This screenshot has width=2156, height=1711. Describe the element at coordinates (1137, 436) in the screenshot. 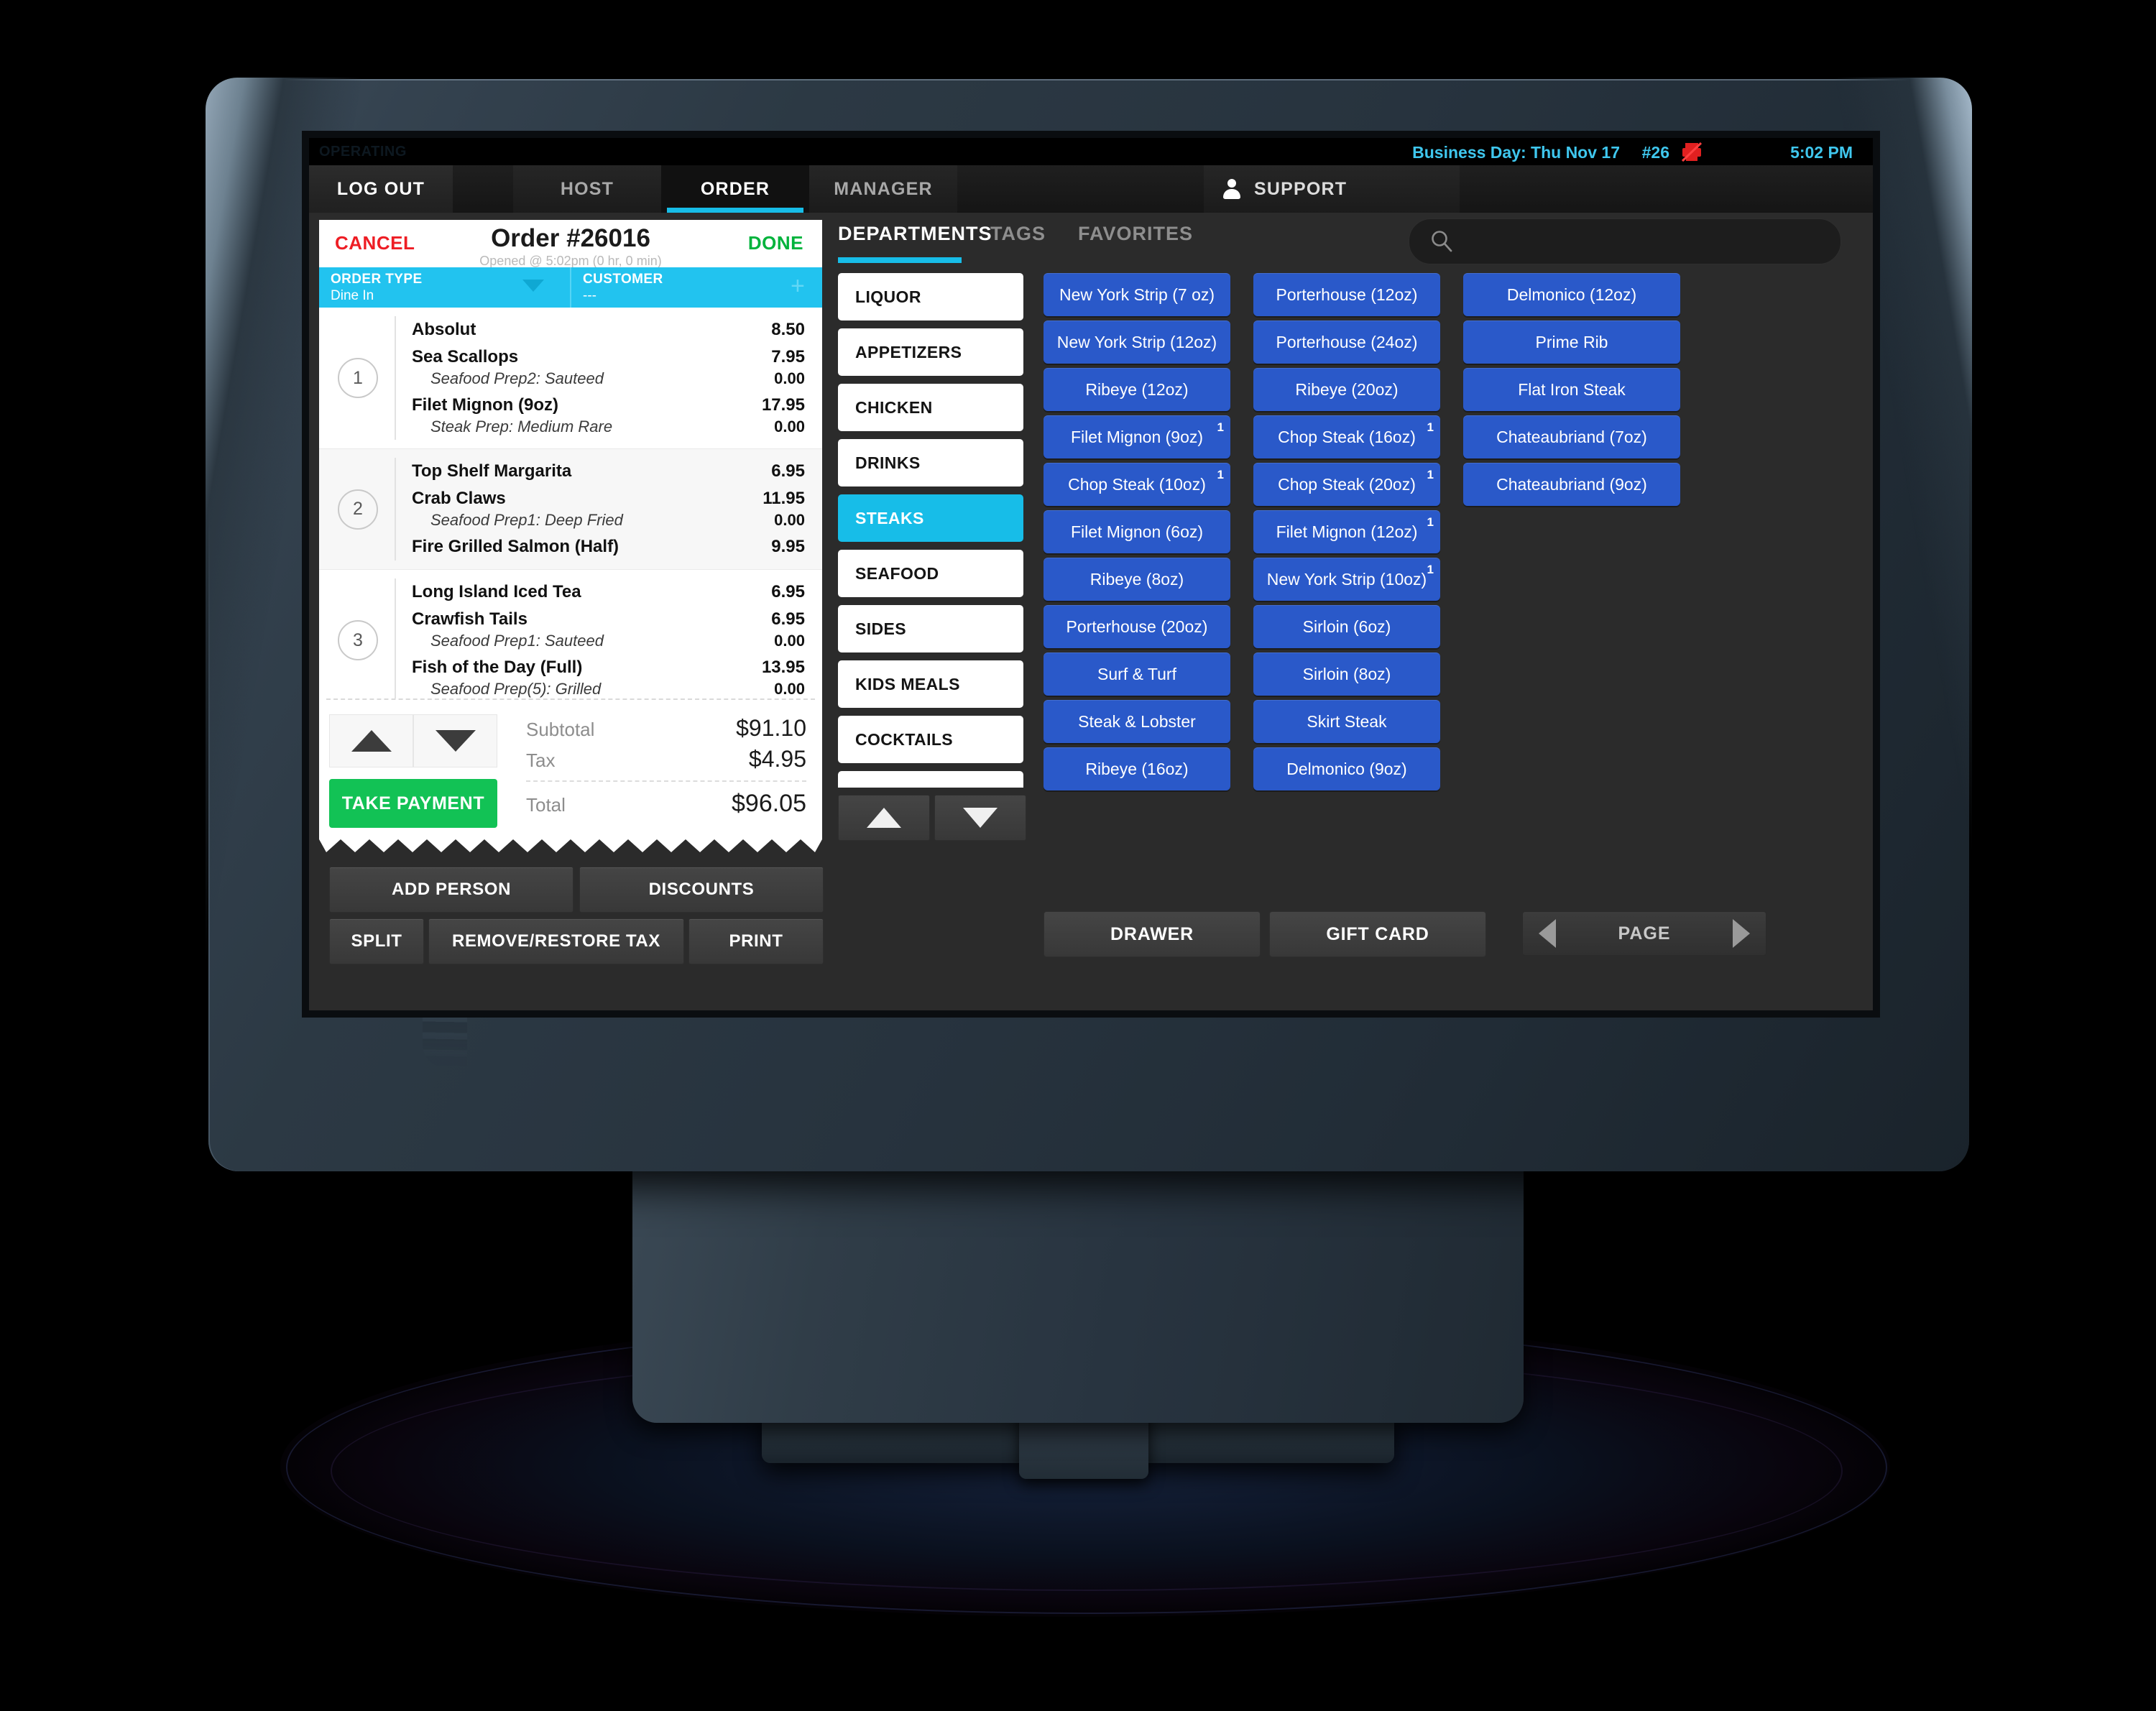

I see `menu-item-button: Filet Mignon (9oz) 1` at that location.